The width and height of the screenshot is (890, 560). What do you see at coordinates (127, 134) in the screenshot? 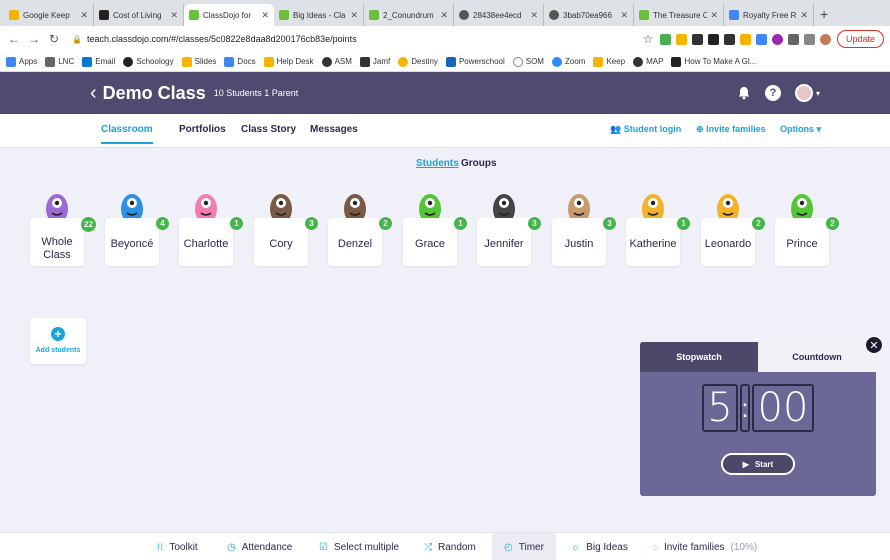
I see `tab-classroom: Classroom` at bounding box center [127, 134].